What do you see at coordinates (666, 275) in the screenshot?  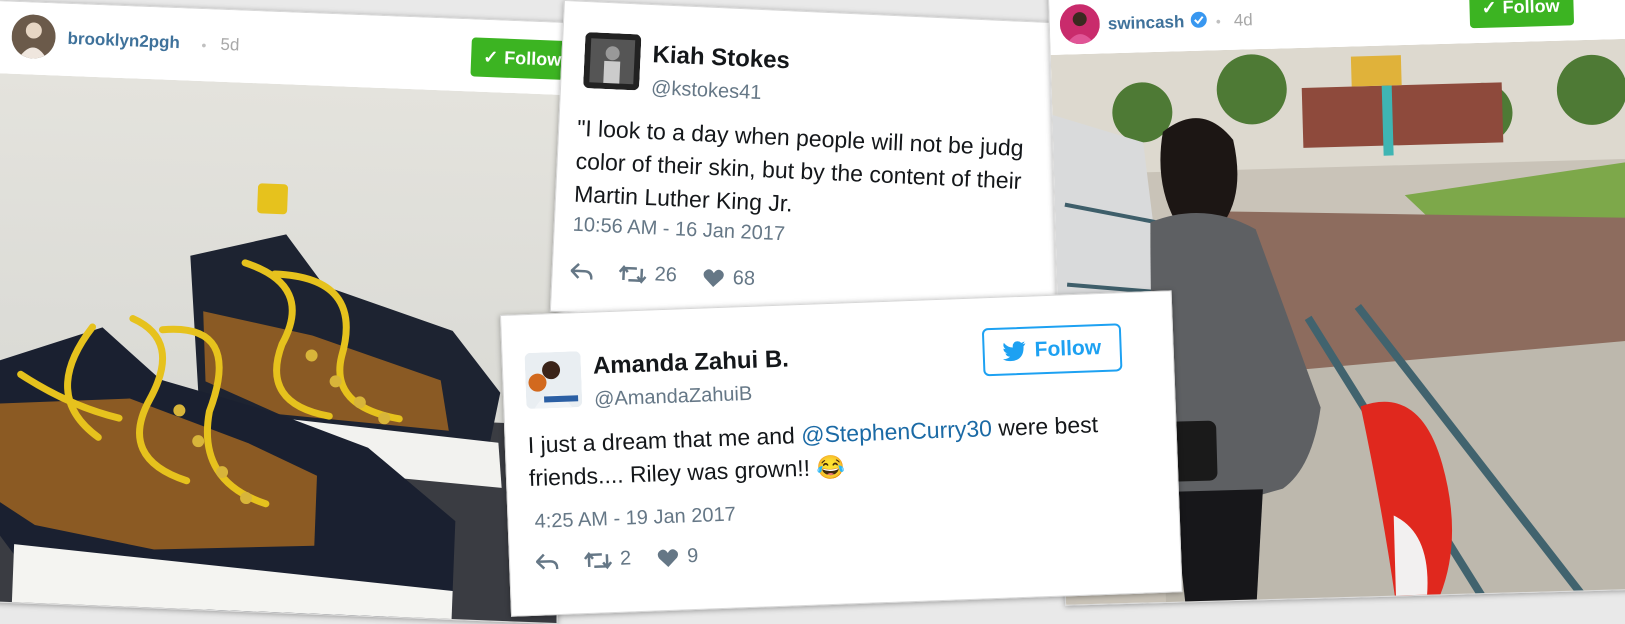 I see `retweet-count: 26` at bounding box center [666, 275].